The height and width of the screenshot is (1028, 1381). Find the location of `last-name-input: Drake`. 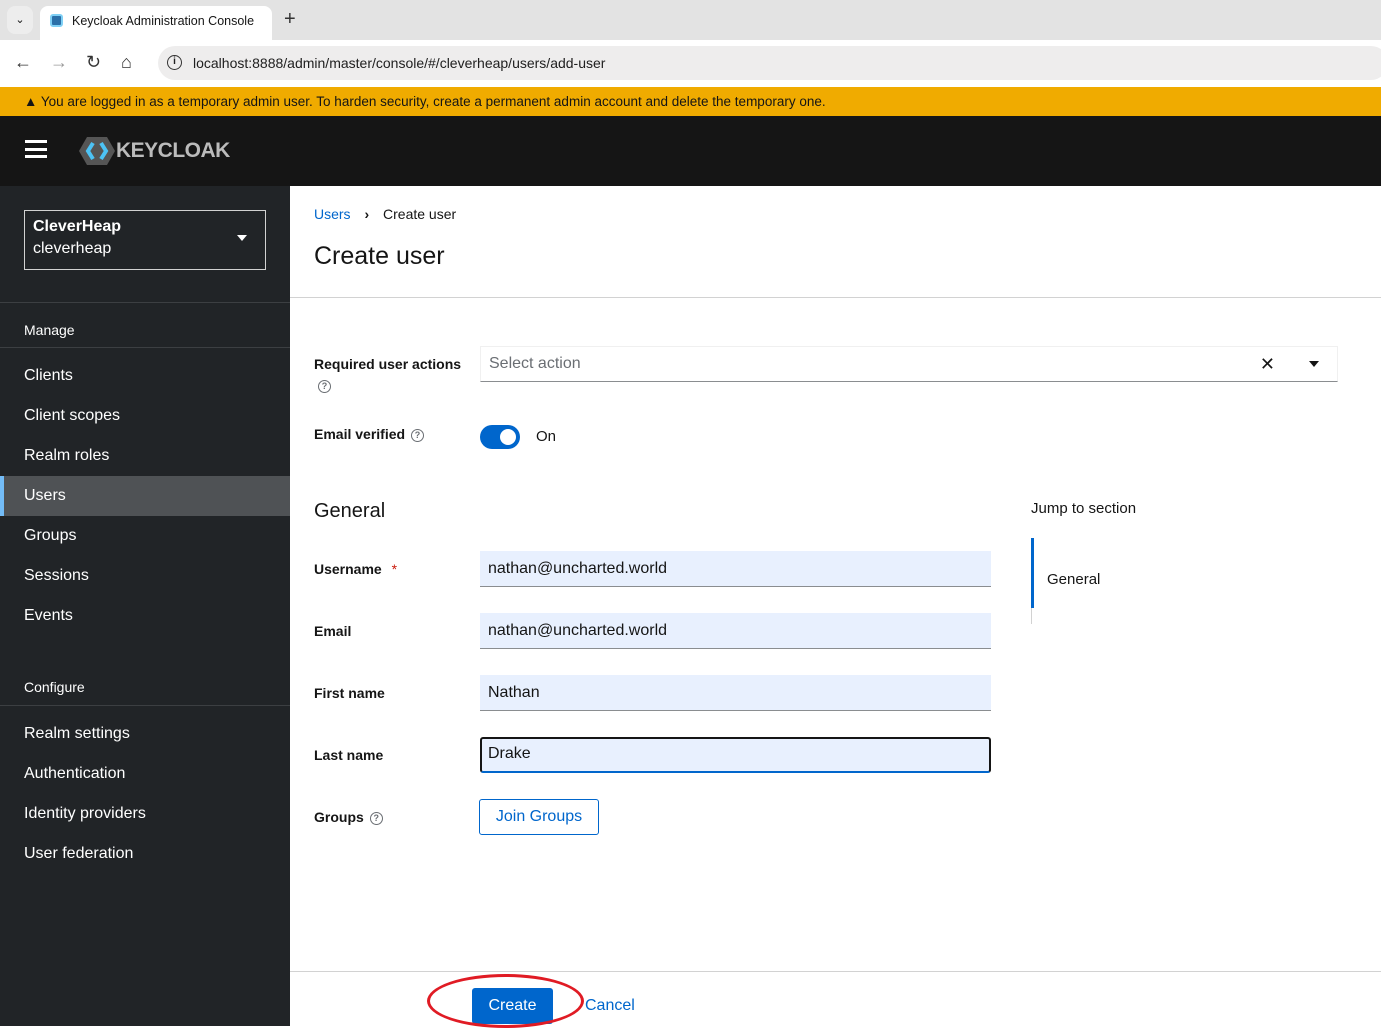

last-name-input: Drake is located at coordinates (735, 755).